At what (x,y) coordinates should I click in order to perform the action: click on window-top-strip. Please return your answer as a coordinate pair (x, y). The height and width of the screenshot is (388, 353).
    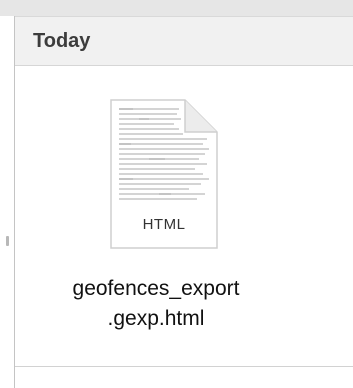
    Looking at the image, I should click on (176, 8).